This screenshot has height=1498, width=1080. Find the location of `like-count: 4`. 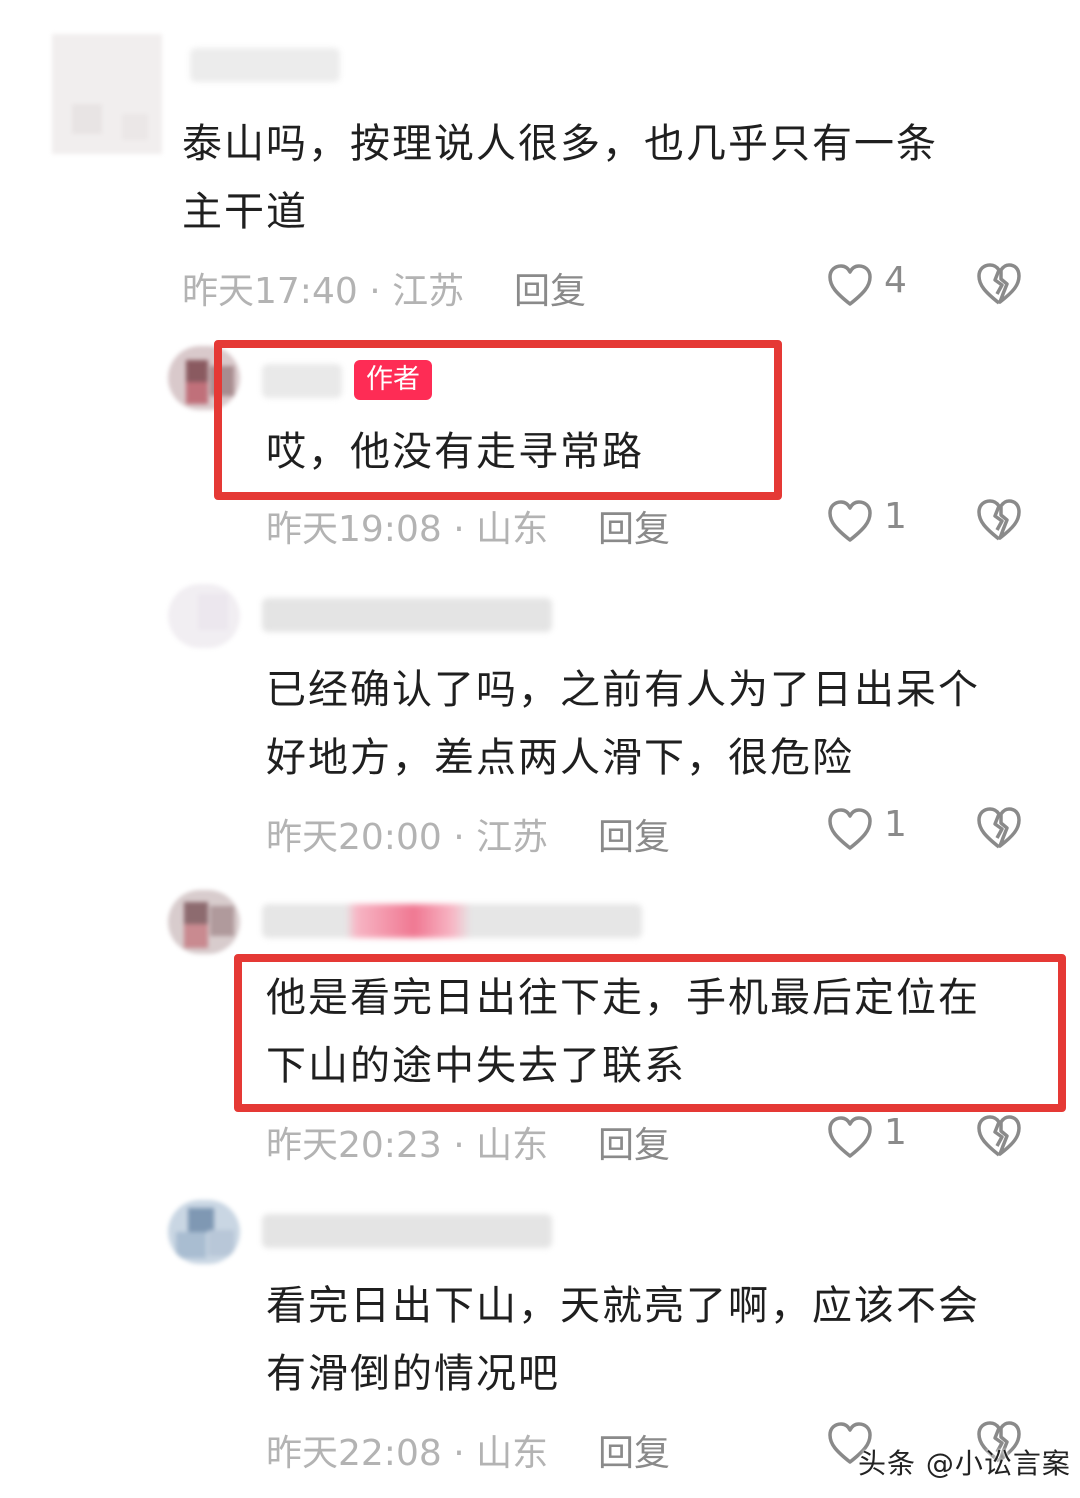

like-count: 4 is located at coordinates (895, 280).